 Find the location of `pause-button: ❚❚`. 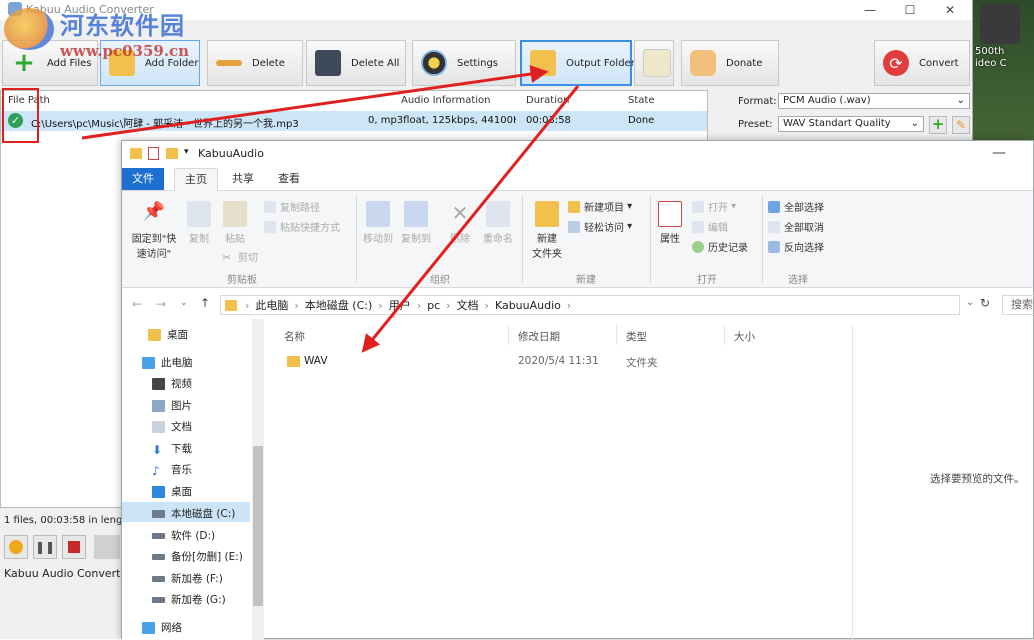

pause-button: ❚❚ is located at coordinates (45, 547).